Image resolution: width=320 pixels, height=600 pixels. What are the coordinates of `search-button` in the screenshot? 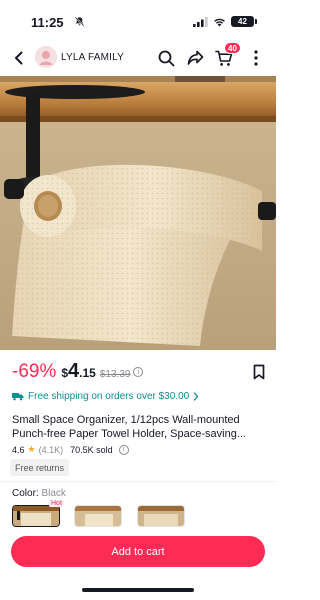 It's located at (166, 58).